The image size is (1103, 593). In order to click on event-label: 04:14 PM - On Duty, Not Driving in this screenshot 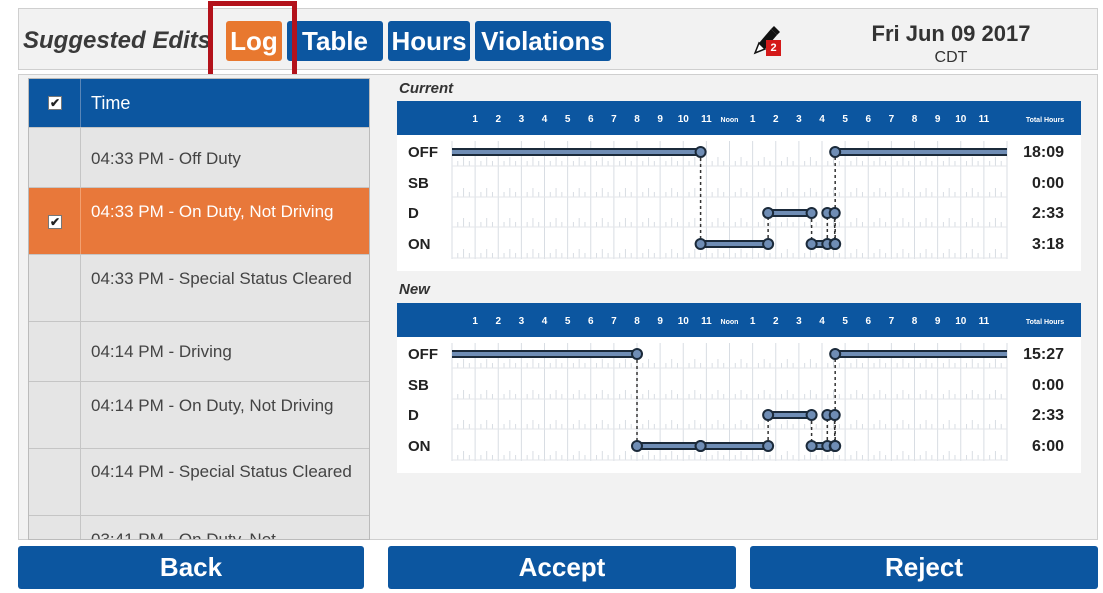, I will do `click(212, 405)`.